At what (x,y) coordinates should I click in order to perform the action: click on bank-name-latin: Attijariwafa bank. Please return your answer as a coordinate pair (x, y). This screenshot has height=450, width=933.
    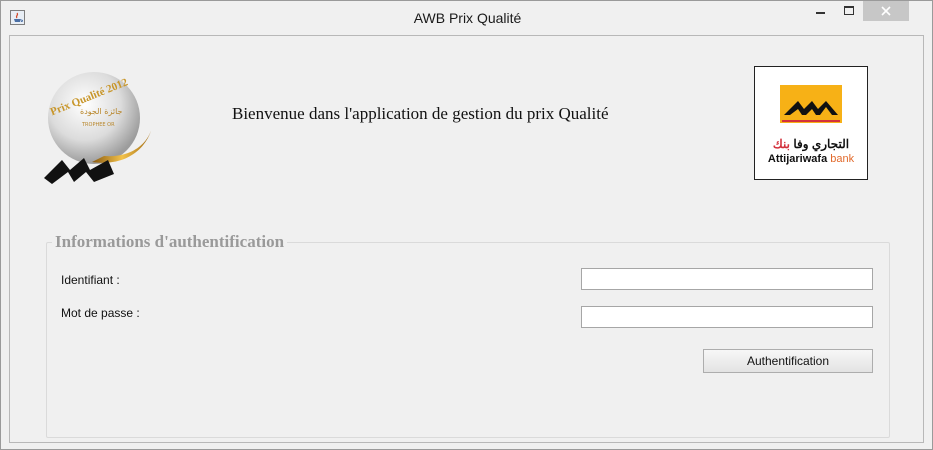
    Looking at the image, I should click on (811, 159).